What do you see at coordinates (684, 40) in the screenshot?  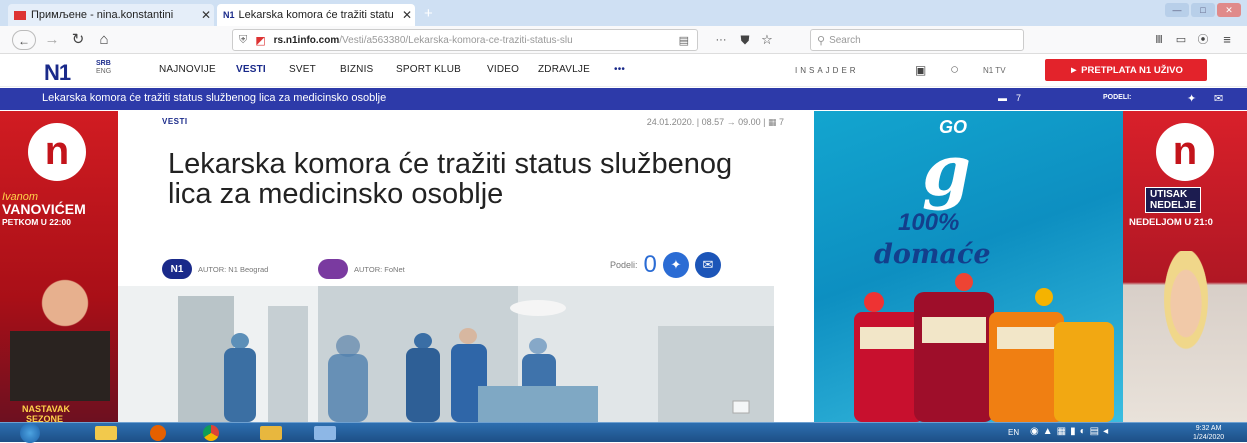 I see `reader-view-icon: ▤` at bounding box center [684, 40].